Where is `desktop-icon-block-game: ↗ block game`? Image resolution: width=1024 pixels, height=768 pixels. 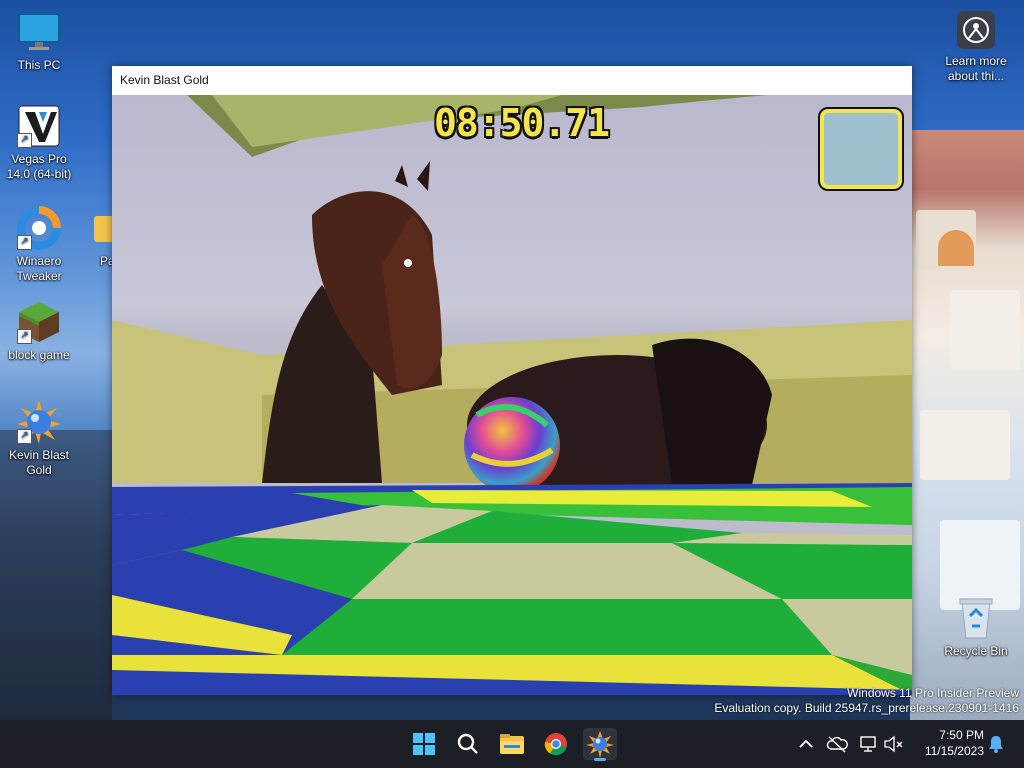 desktop-icon-block-game: ↗ block game is located at coordinates (39, 331).